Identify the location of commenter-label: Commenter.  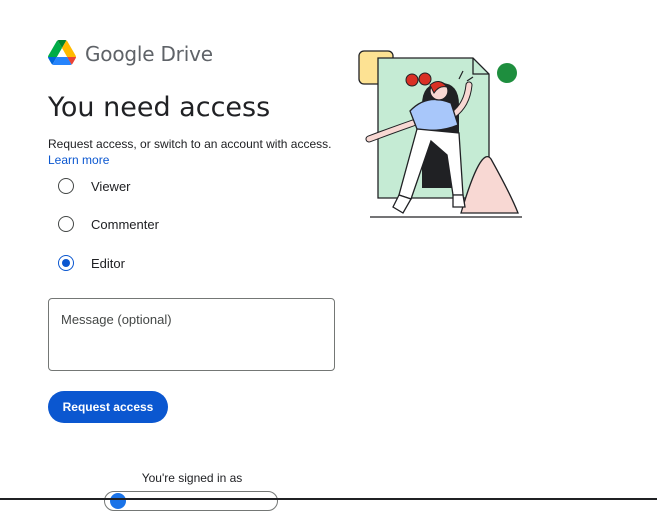
(125, 224).